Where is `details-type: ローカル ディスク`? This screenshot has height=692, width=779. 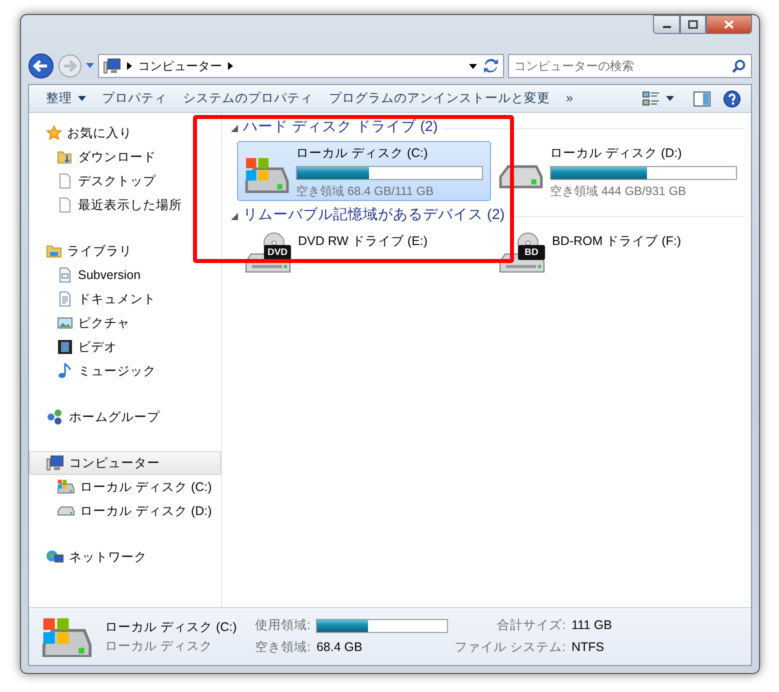
details-type: ローカル ディスク is located at coordinates (159, 646).